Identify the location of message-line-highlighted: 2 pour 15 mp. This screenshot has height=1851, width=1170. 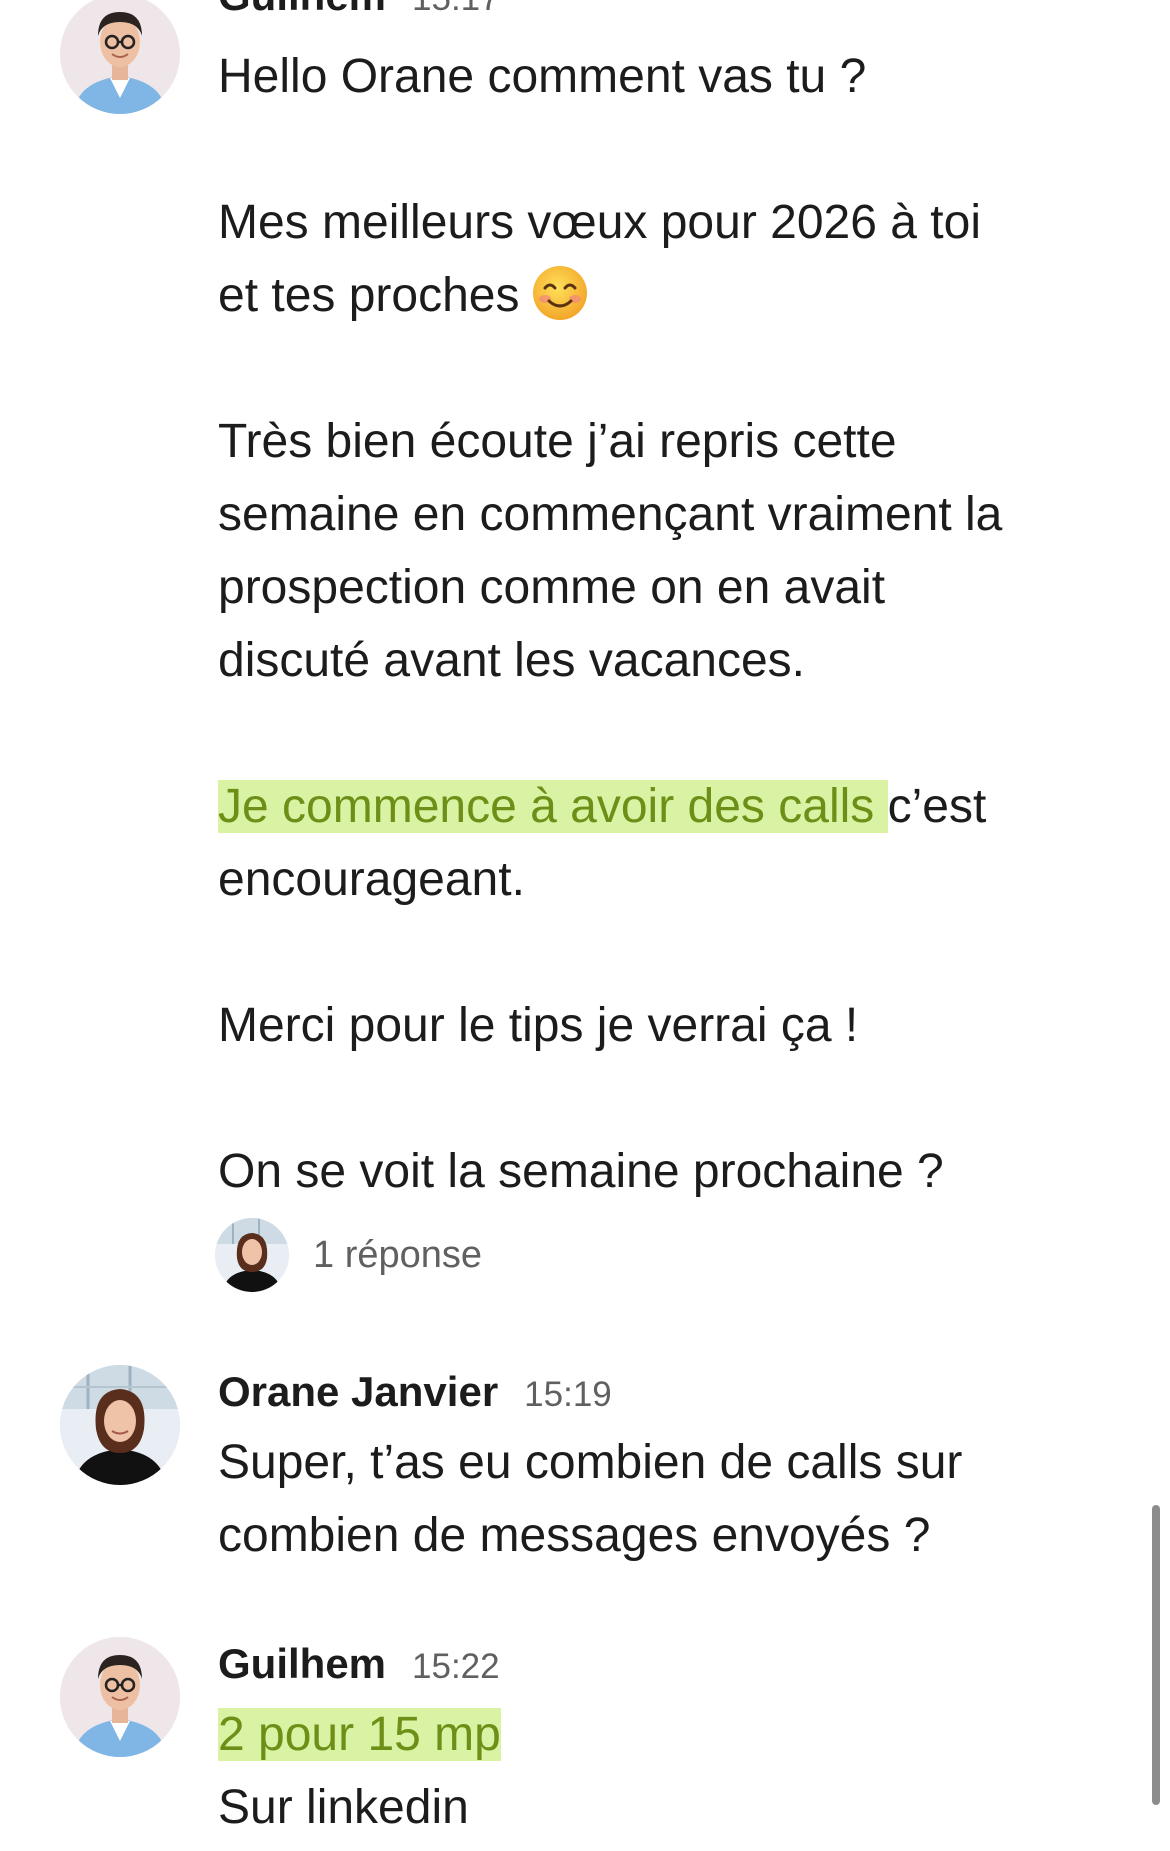
(658, 1734).